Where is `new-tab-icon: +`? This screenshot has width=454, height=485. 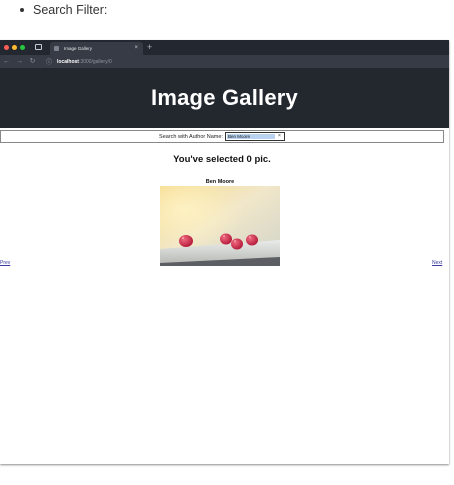 new-tab-icon: + is located at coordinates (149, 47).